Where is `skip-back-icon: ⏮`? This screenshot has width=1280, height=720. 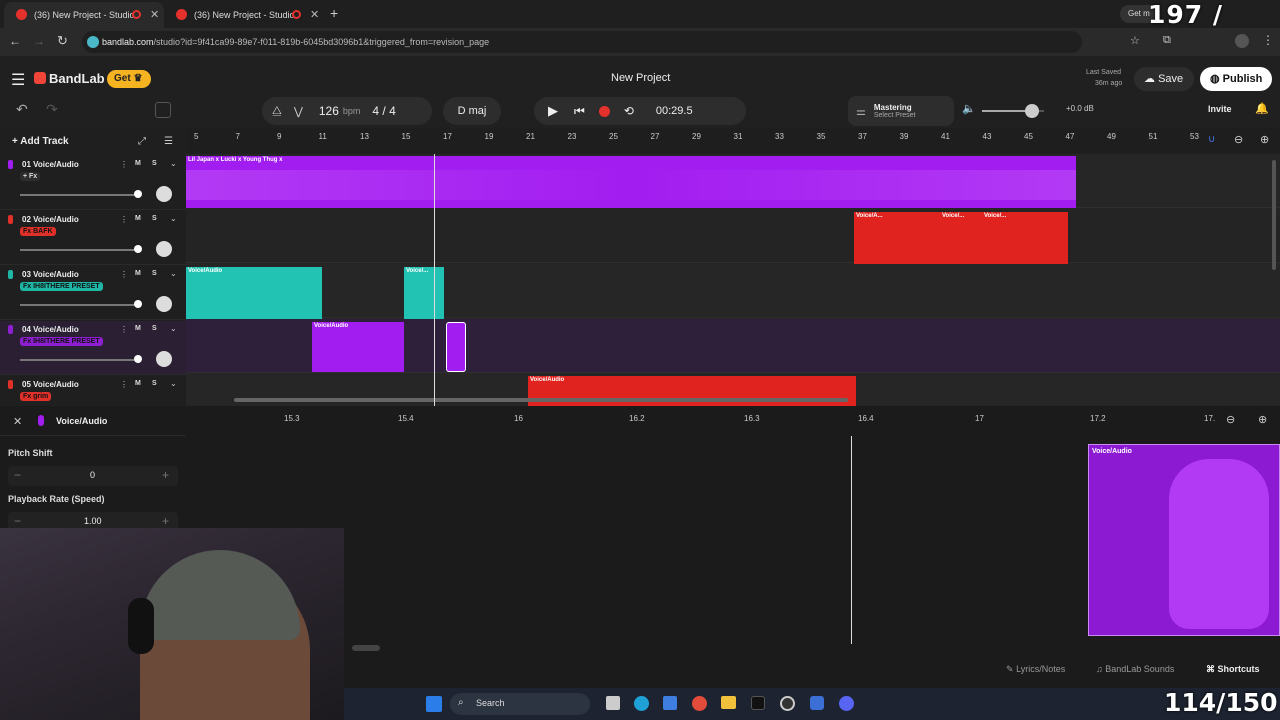
skip-back-icon: ⏮ is located at coordinates (579, 111).